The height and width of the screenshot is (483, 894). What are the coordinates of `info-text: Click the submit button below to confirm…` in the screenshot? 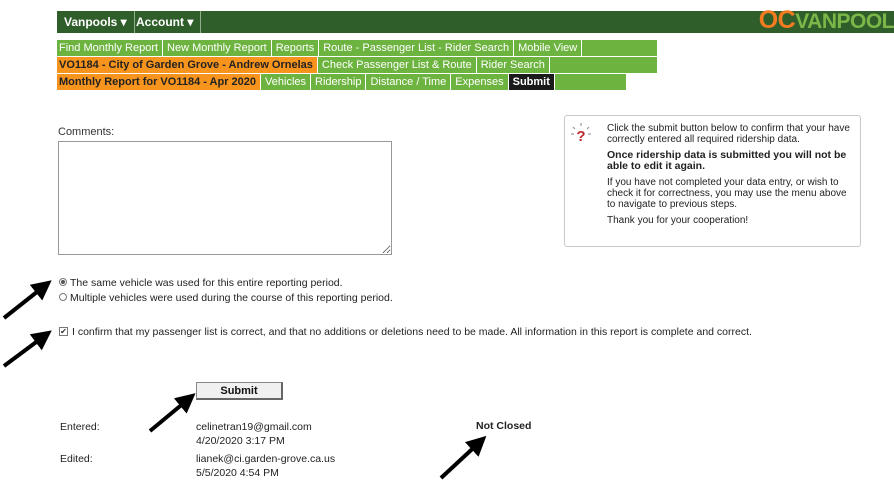 It's located at (732, 177).